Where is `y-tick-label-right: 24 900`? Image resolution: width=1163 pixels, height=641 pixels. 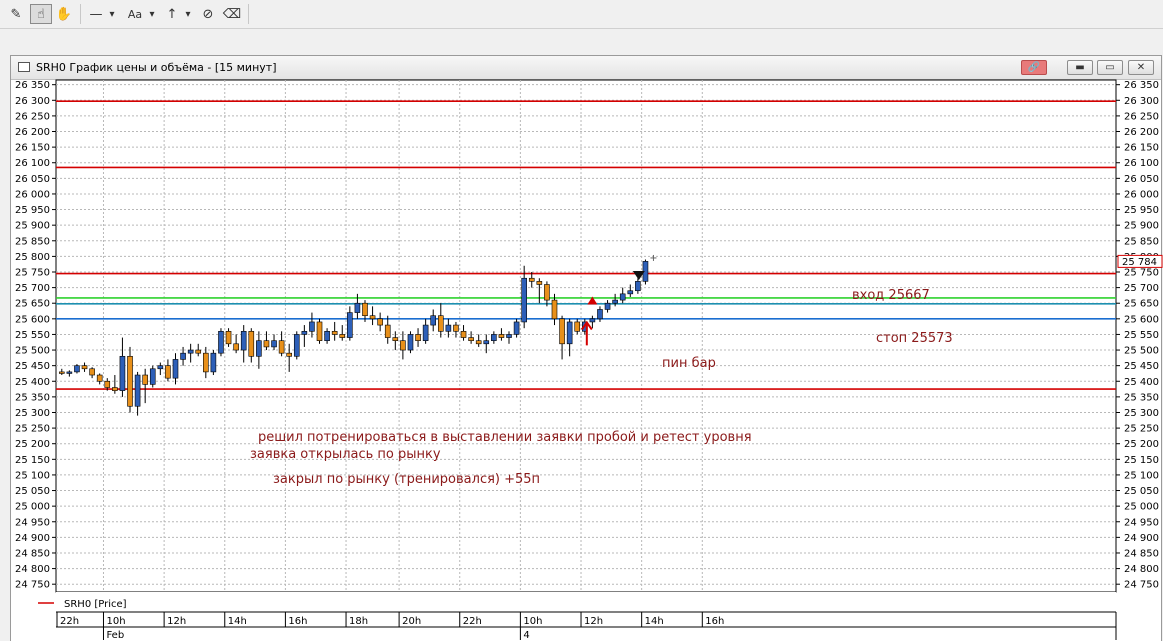
y-tick-label-right: 24 900 is located at coordinates (1141, 538).